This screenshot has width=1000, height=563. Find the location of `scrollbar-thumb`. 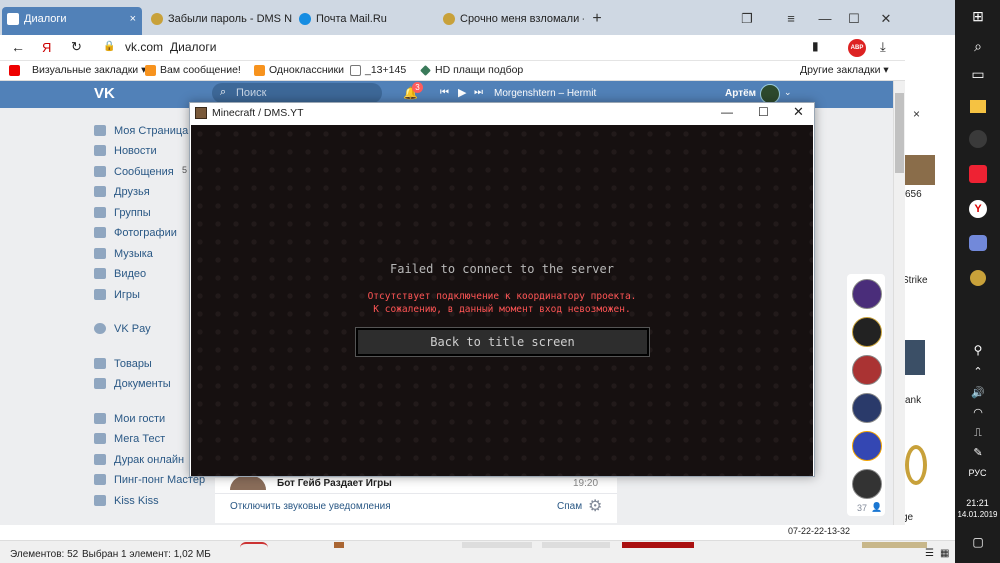

scrollbar-thumb is located at coordinates (899, 133).